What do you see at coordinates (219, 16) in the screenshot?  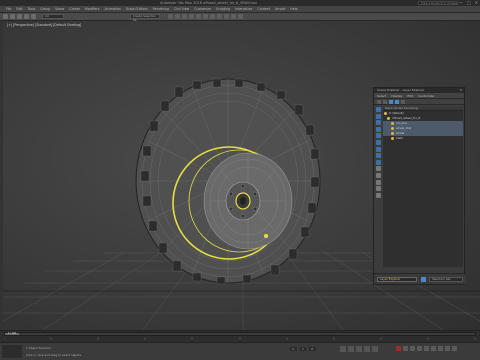 I see `mirror-icon` at bounding box center [219, 16].